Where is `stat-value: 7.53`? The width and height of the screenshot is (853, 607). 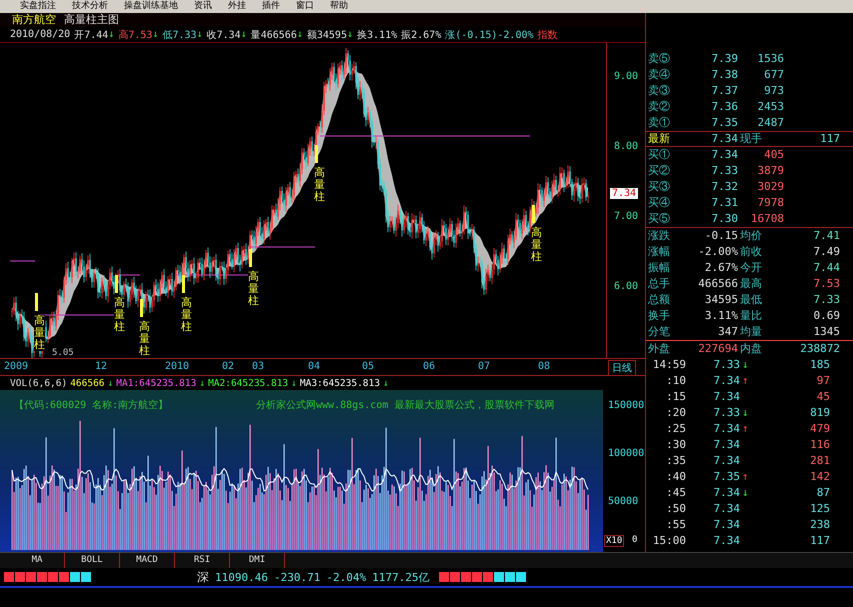
stat-value: 7.53 is located at coordinates (826, 284).